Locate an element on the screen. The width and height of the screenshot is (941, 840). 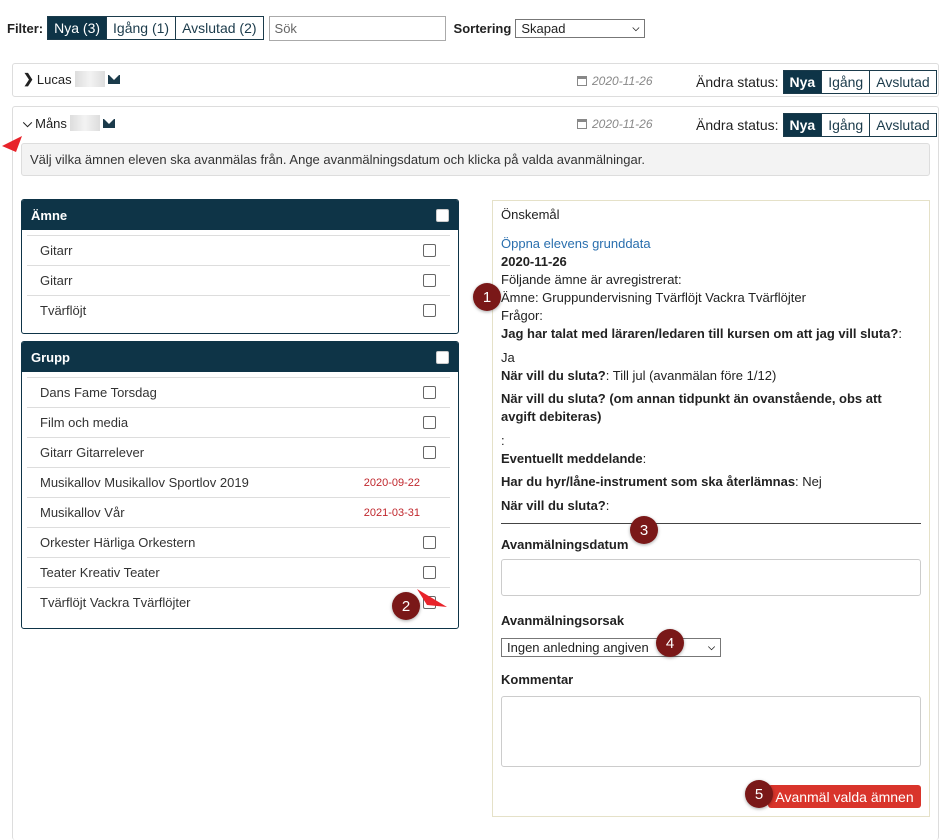
search-input is located at coordinates (357, 28).